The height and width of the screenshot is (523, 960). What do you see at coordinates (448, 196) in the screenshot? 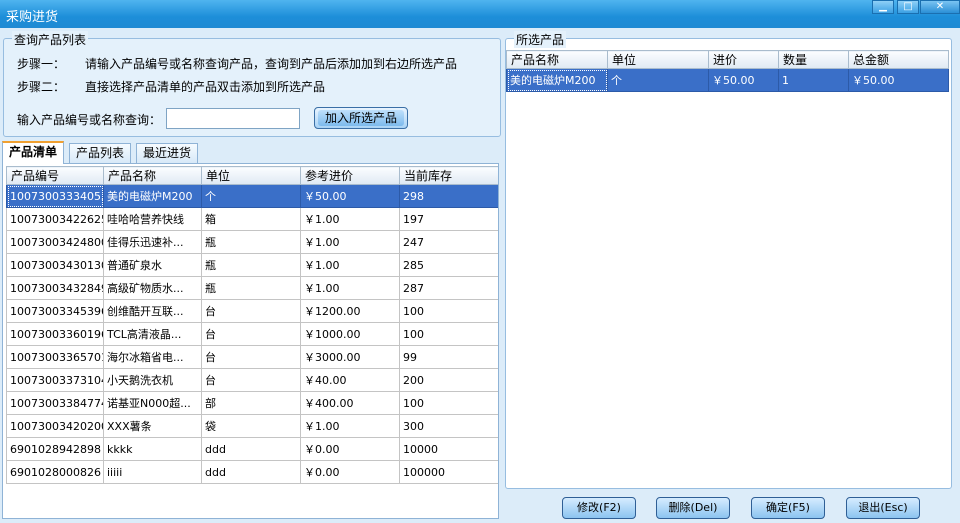
I see `table-cell: 298` at bounding box center [448, 196].